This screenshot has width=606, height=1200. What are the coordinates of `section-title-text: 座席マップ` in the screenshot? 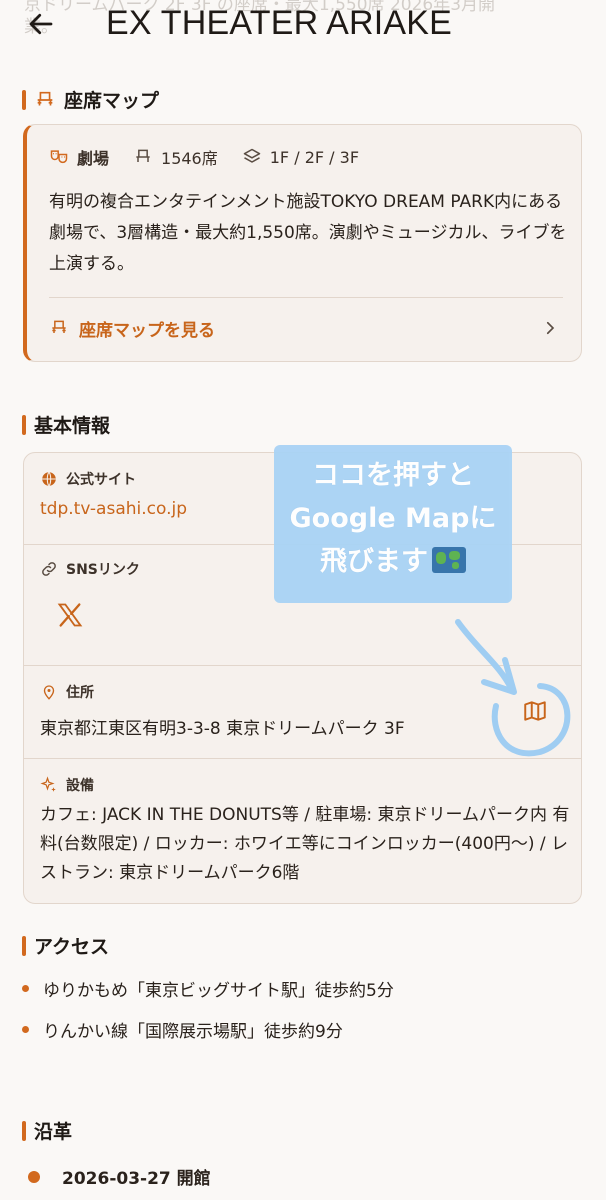 It's located at (112, 101).